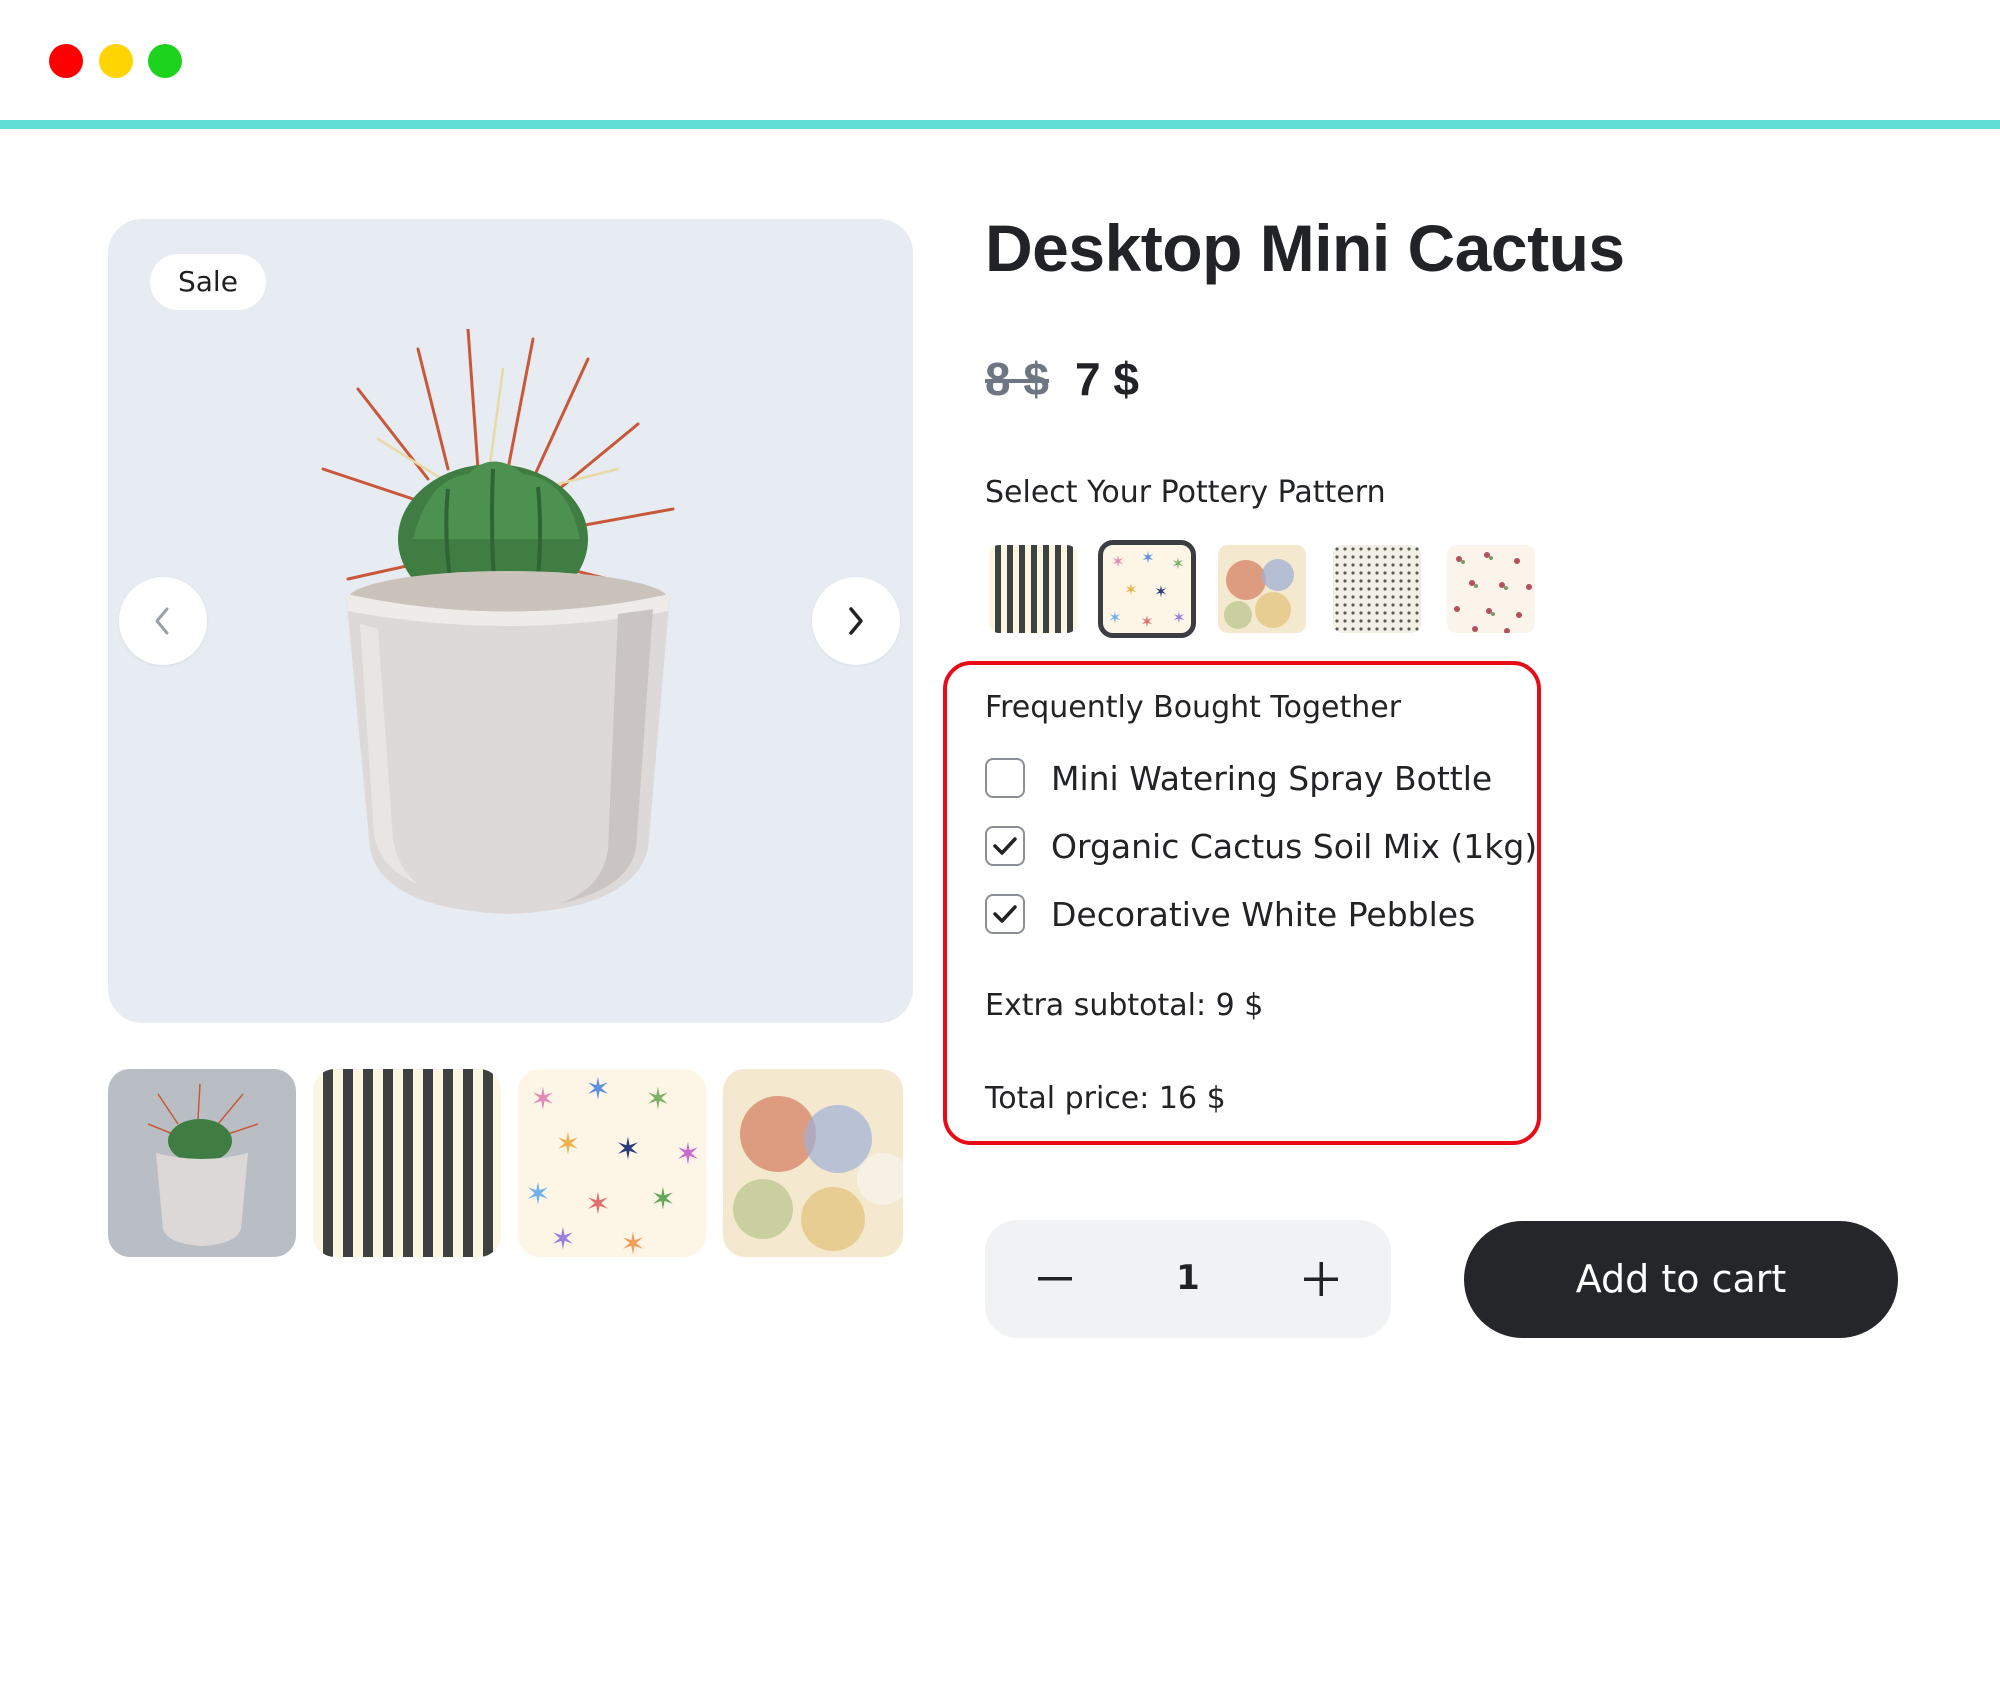  Describe the element at coordinates (1681, 1279) in the screenshot. I see `add-to-cart-button: Add to cart` at that location.